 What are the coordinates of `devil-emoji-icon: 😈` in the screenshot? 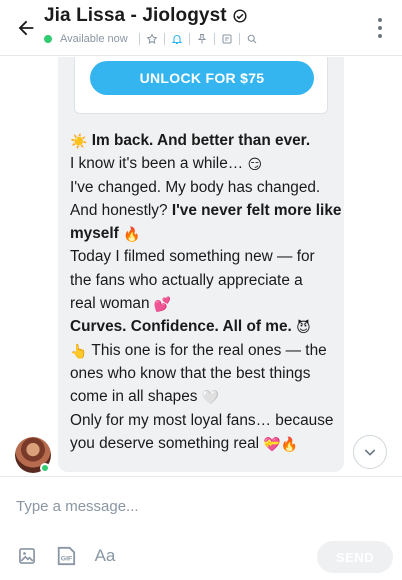 It's located at (303, 327).